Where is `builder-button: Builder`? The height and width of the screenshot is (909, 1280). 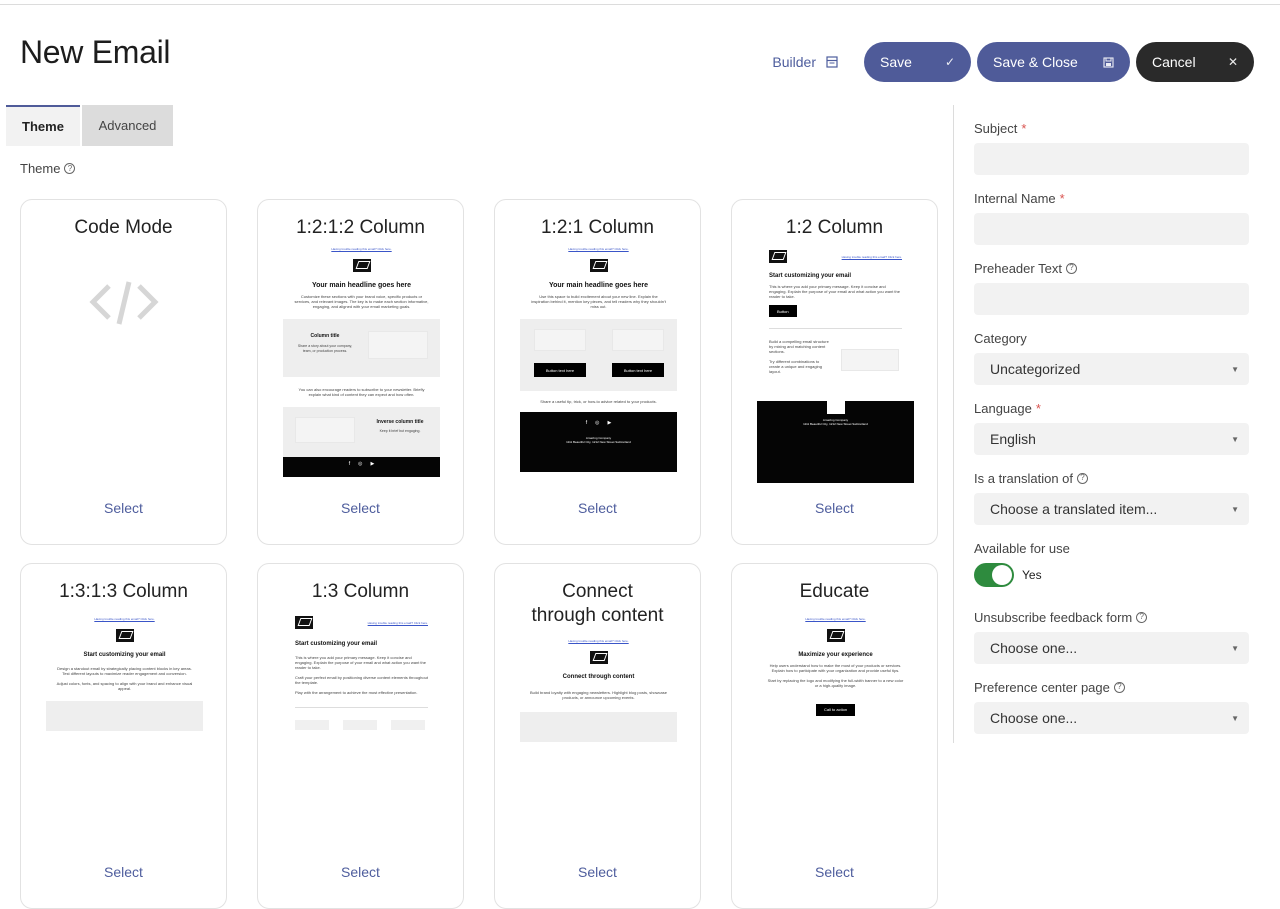 builder-button: Builder is located at coordinates (805, 62).